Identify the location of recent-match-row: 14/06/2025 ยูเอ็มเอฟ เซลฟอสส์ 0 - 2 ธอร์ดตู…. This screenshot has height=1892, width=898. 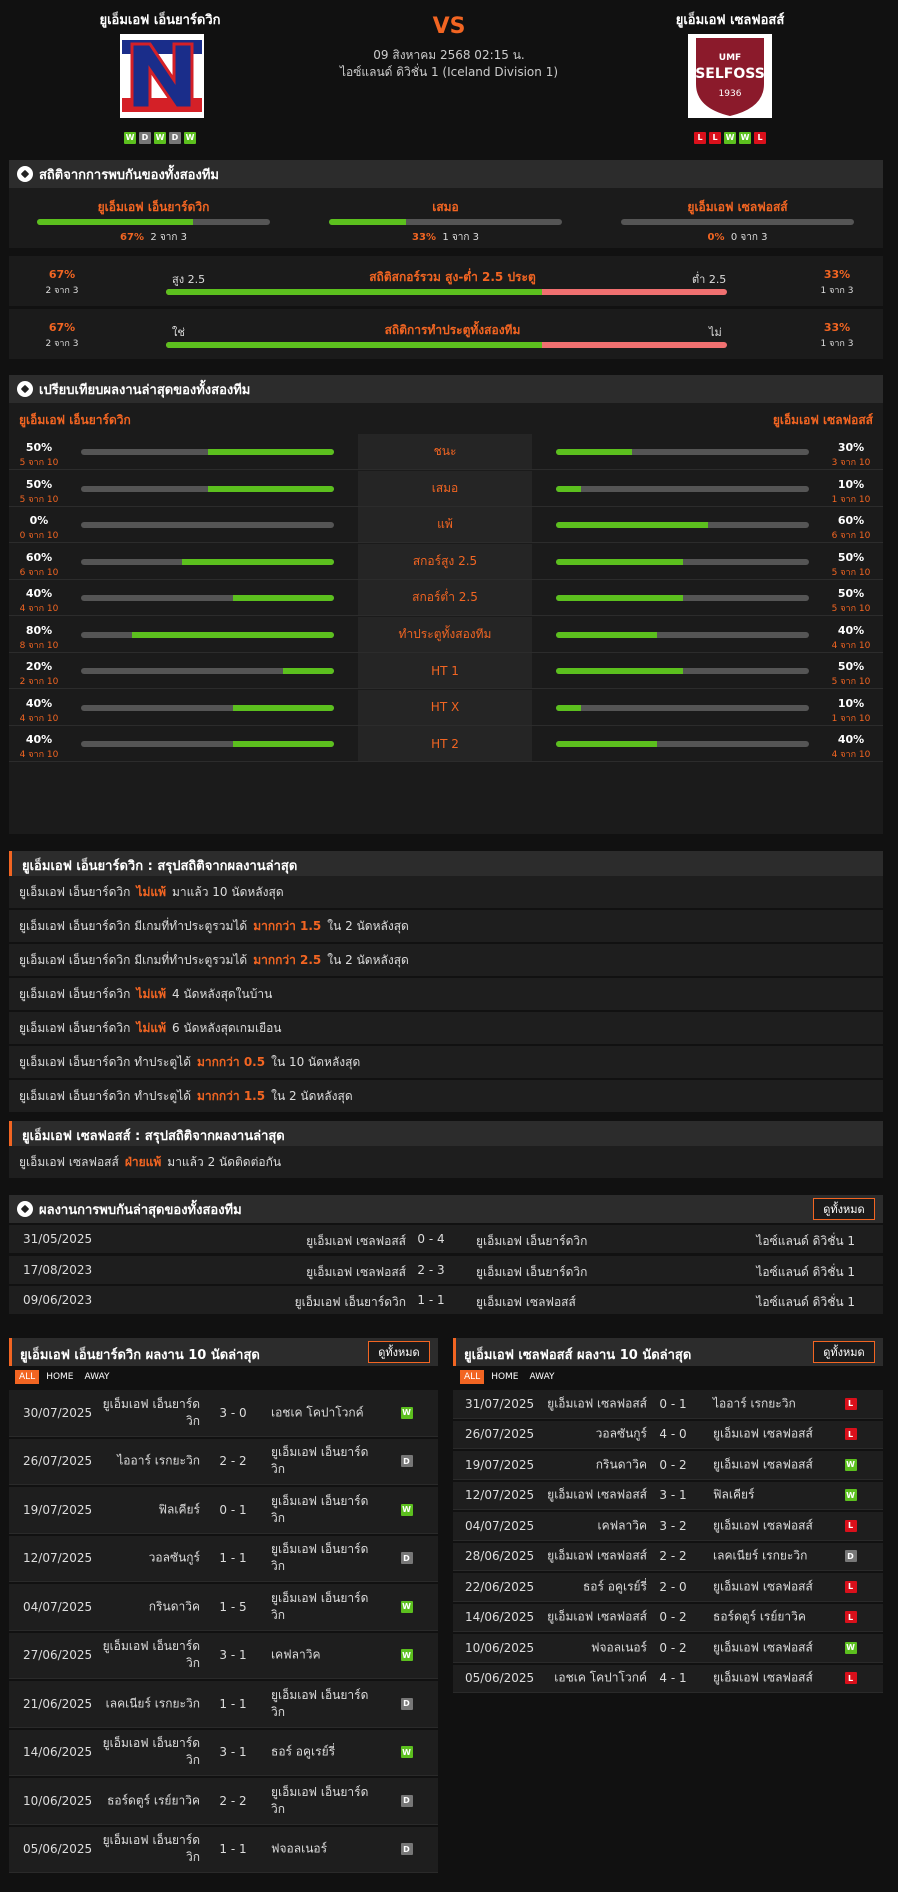
(668, 1617).